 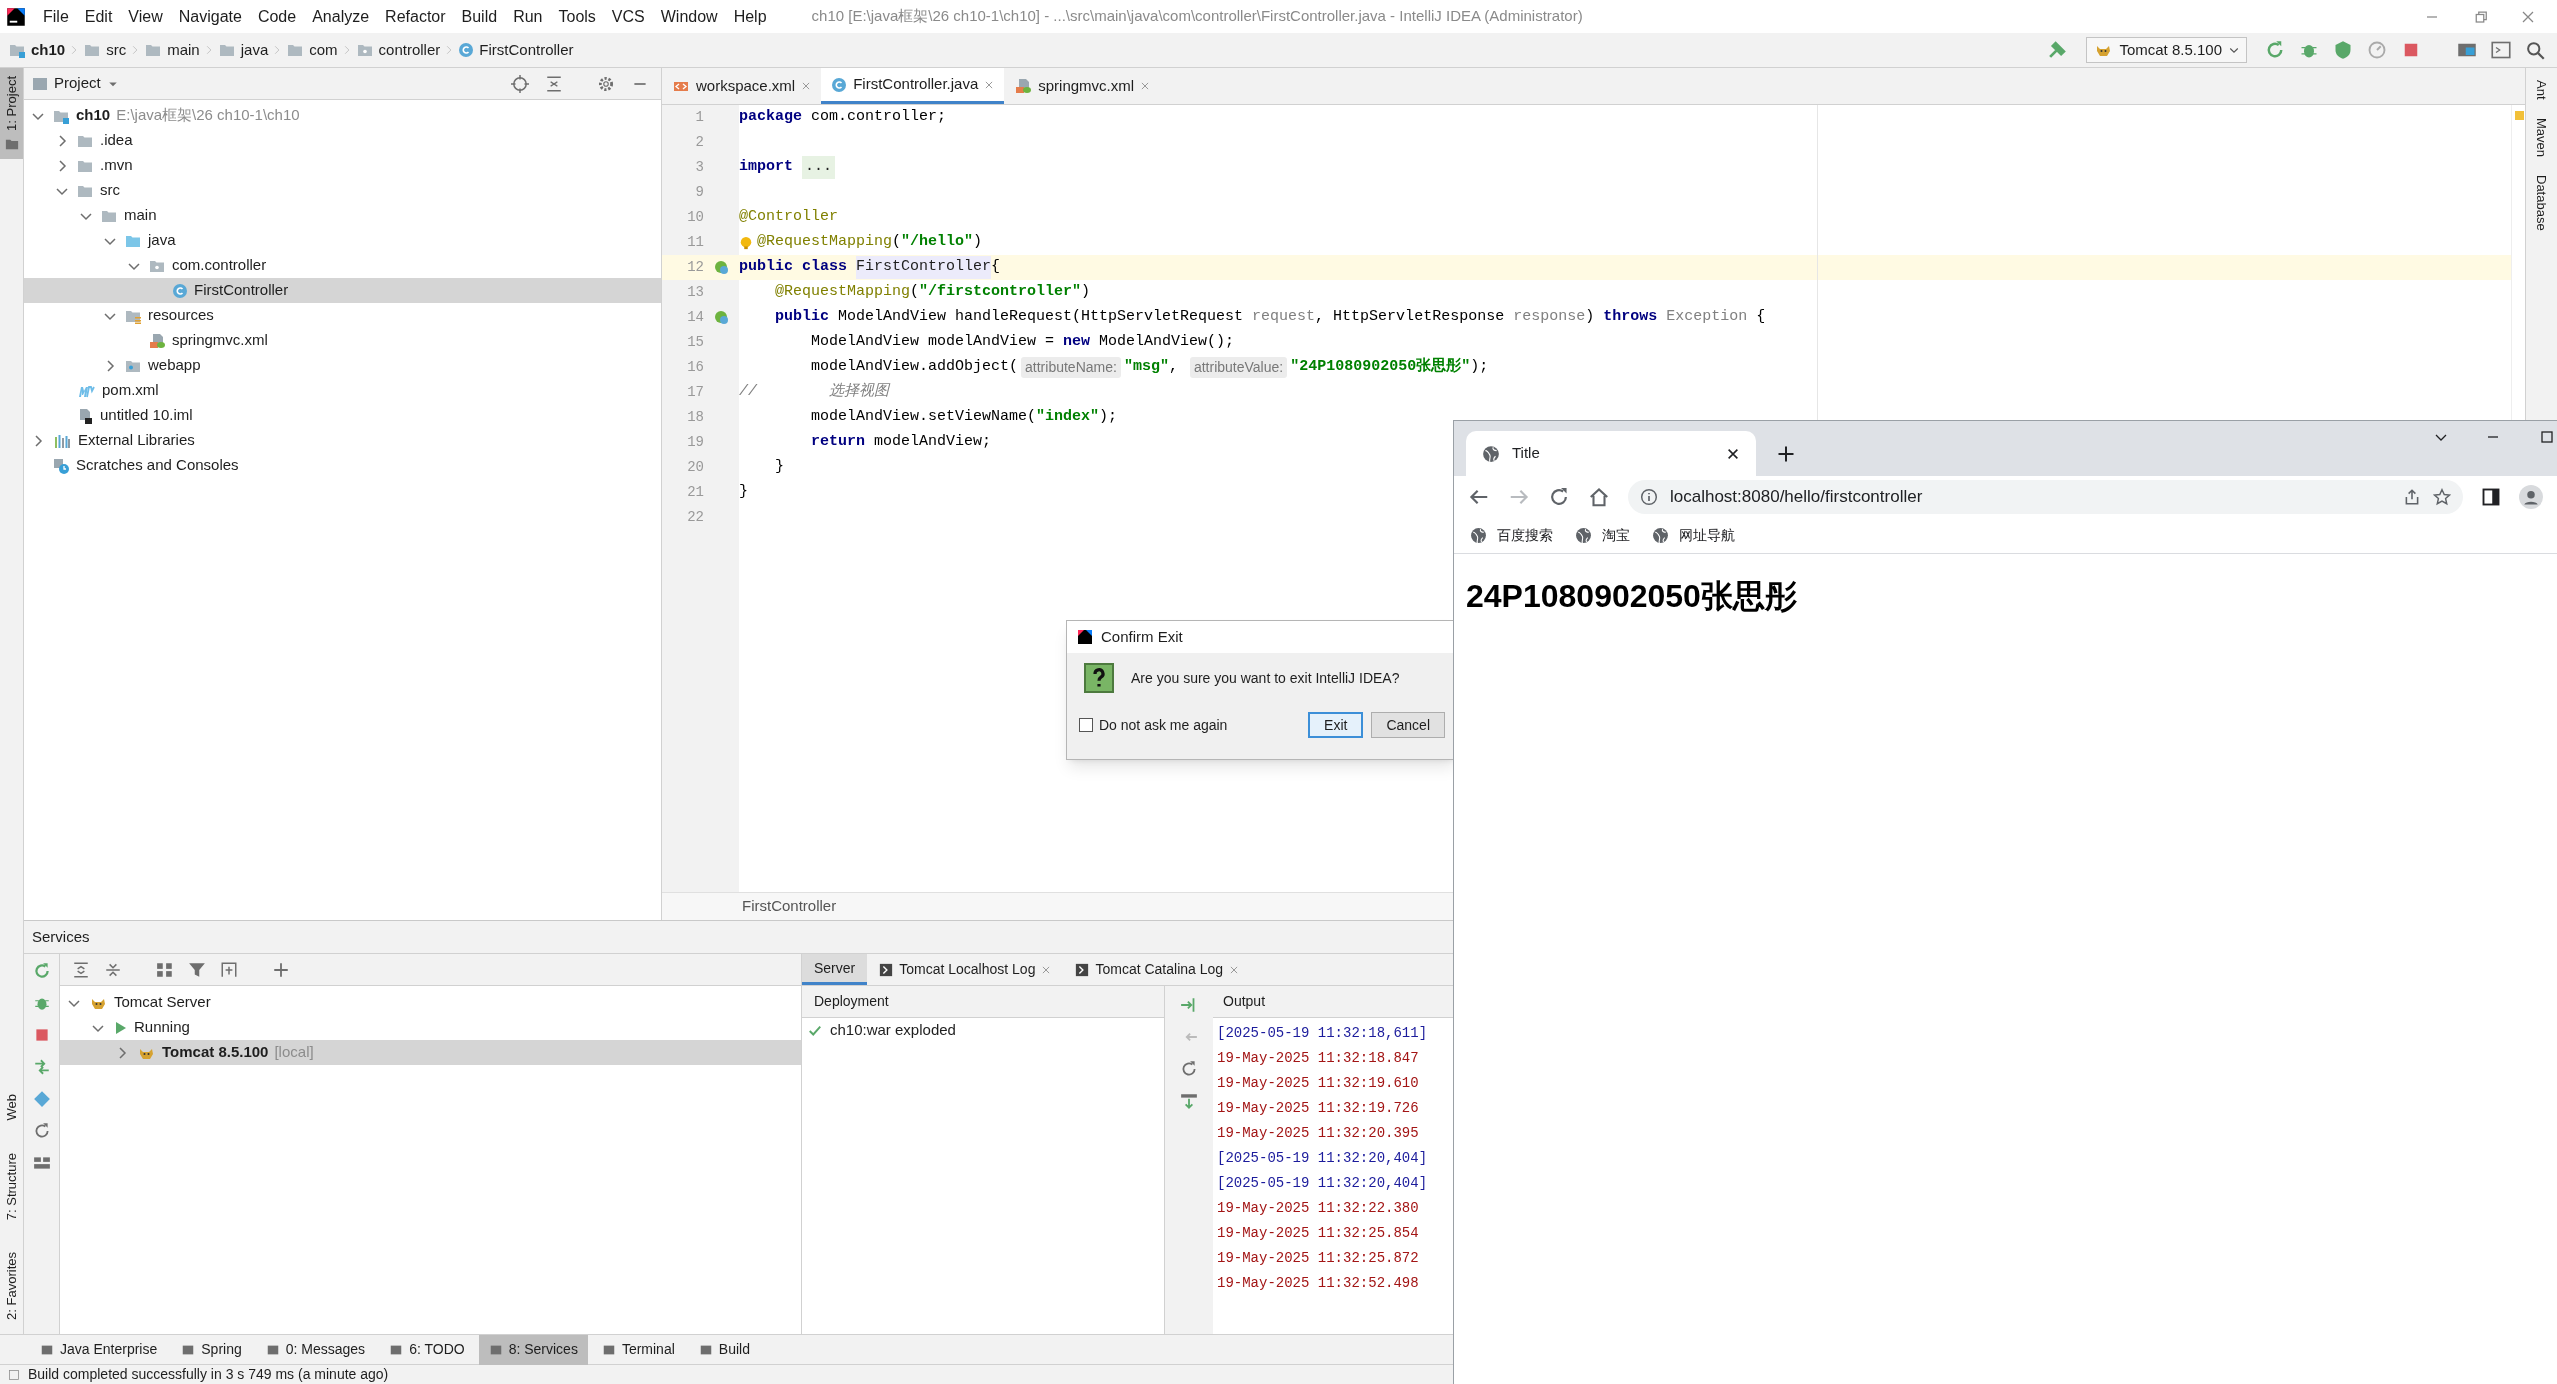 What do you see at coordinates (211, 1349) in the screenshot?
I see `tool-window-tab: Spring` at bounding box center [211, 1349].